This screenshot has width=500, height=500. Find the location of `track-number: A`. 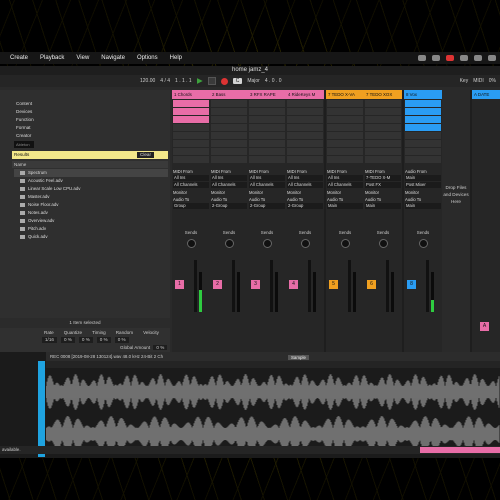

track-number: A is located at coordinates (484, 326).